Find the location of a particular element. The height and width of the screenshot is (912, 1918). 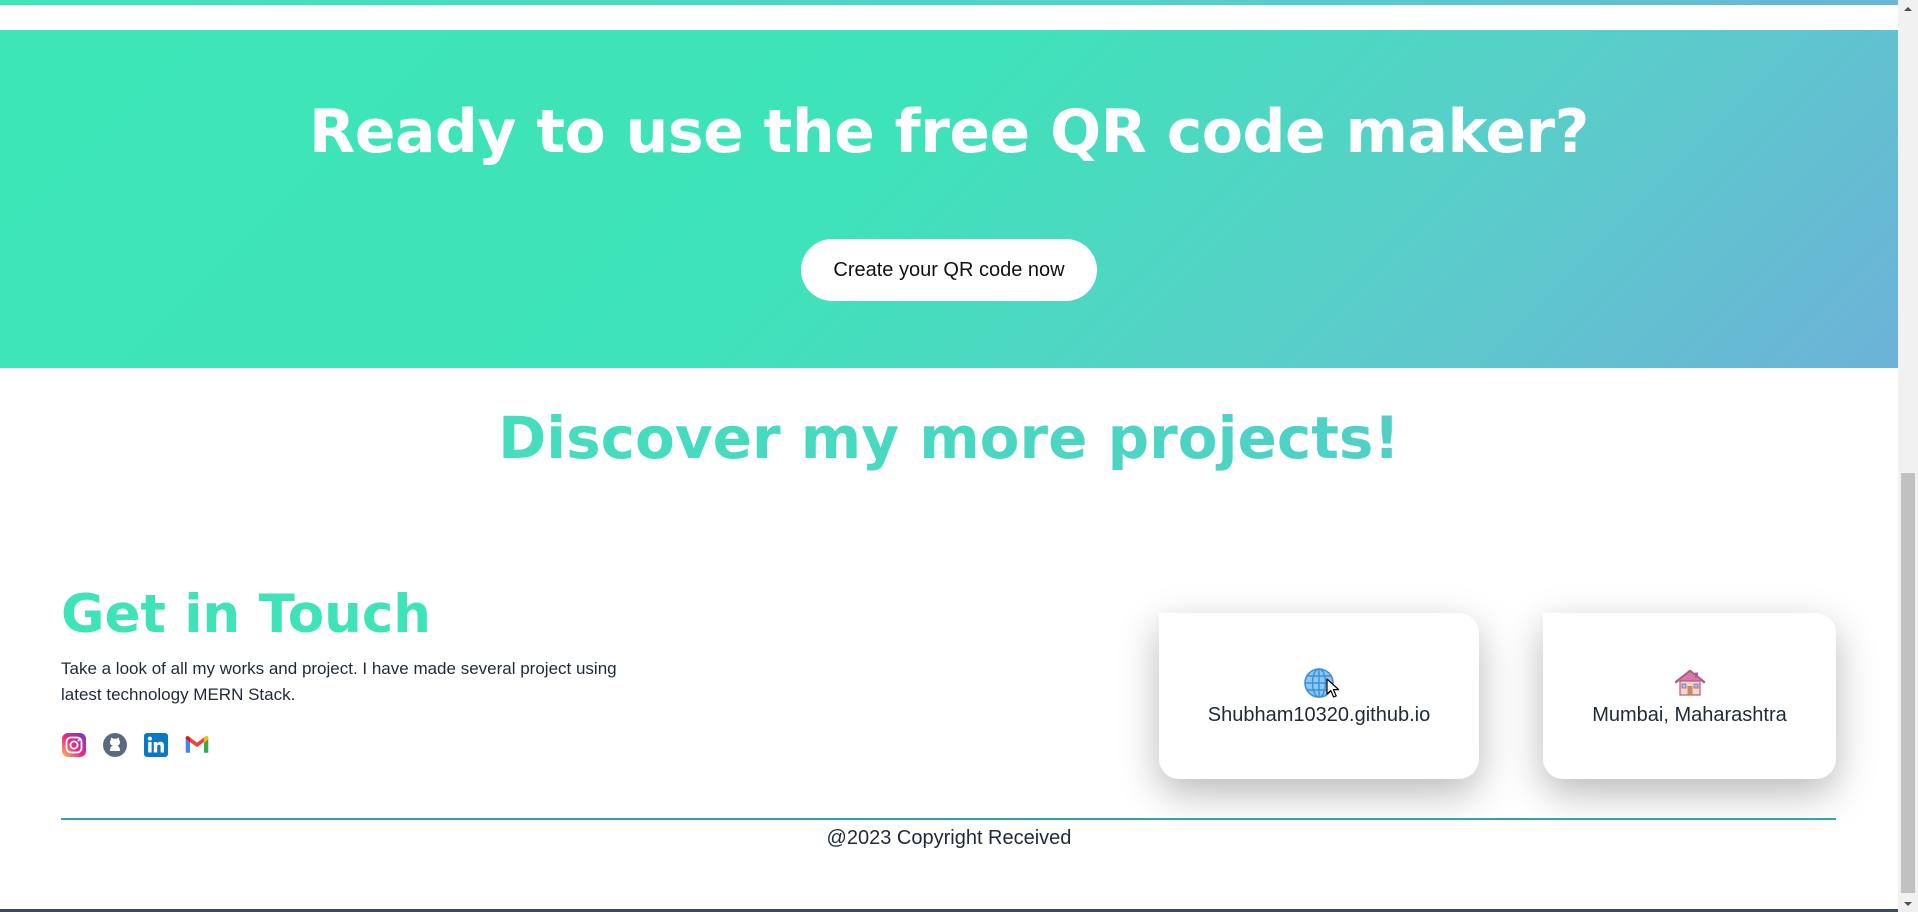

instagram-icon is located at coordinates (74, 745).